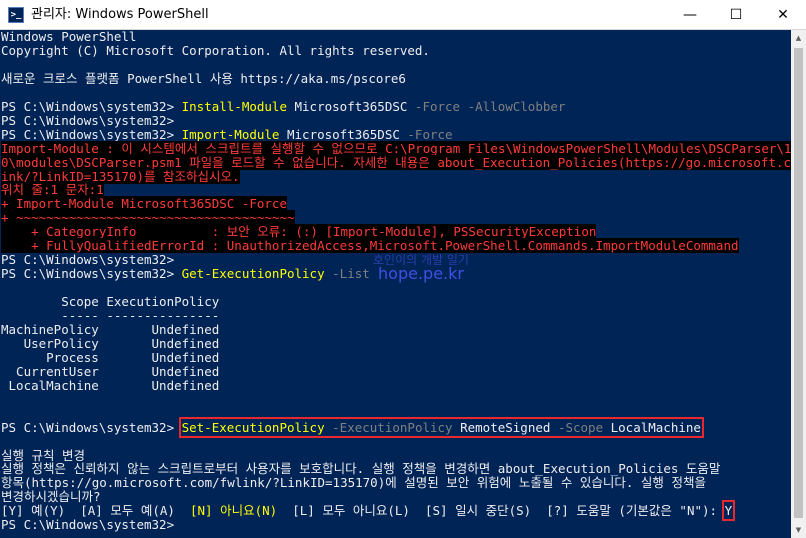 This screenshot has width=806, height=538. I want to click on console-line: + Import-Module Microsoft365DSC -Force, so click(144, 203).